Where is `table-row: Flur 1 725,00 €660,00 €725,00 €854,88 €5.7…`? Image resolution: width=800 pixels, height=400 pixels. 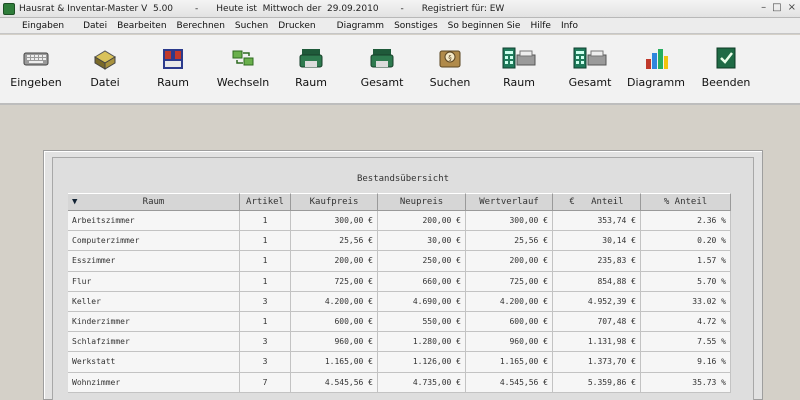 table-row: Flur 1 725,00 €660,00 €725,00 €854,88 €5.7… is located at coordinates (399, 281).